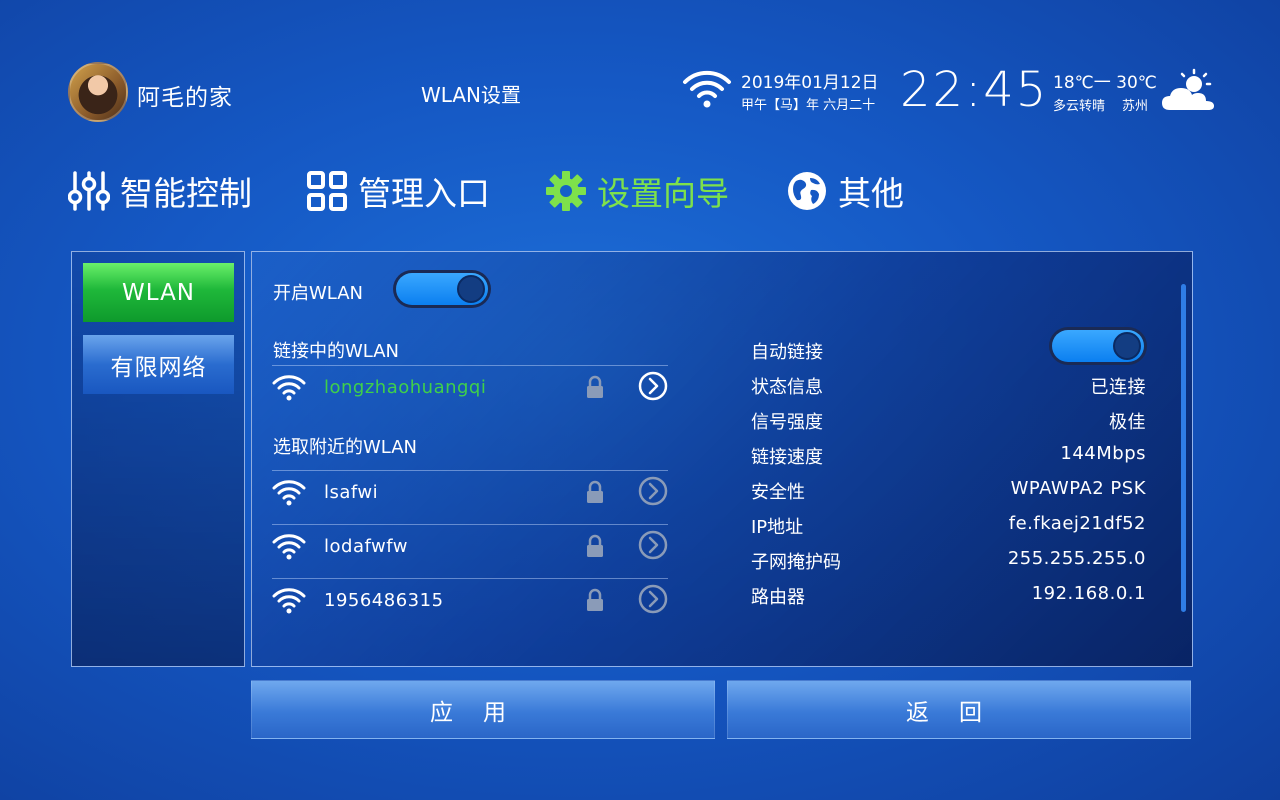 Image resolution: width=1280 pixels, height=800 pixels. I want to click on connected-section-title: 链接中的WLAN, so click(336, 351).